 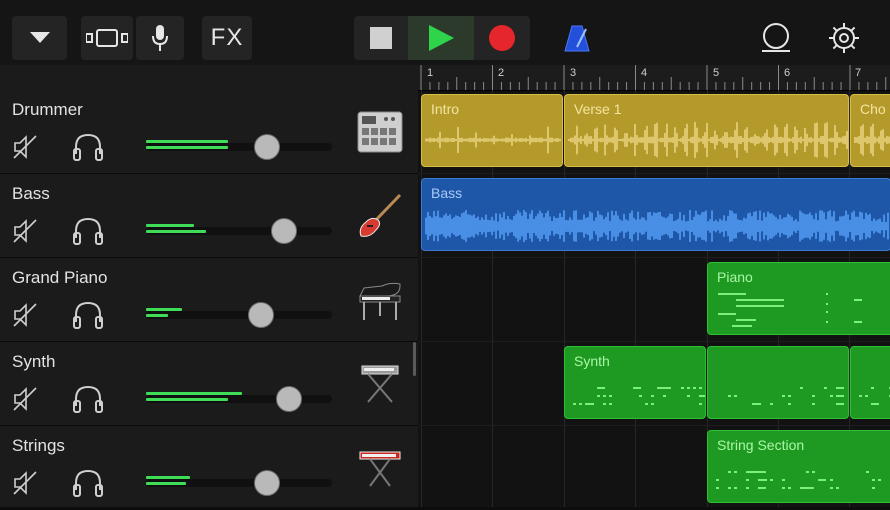 What do you see at coordinates (644, 73) in the screenshot?
I see `ruler-bar-number: 4` at bounding box center [644, 73].